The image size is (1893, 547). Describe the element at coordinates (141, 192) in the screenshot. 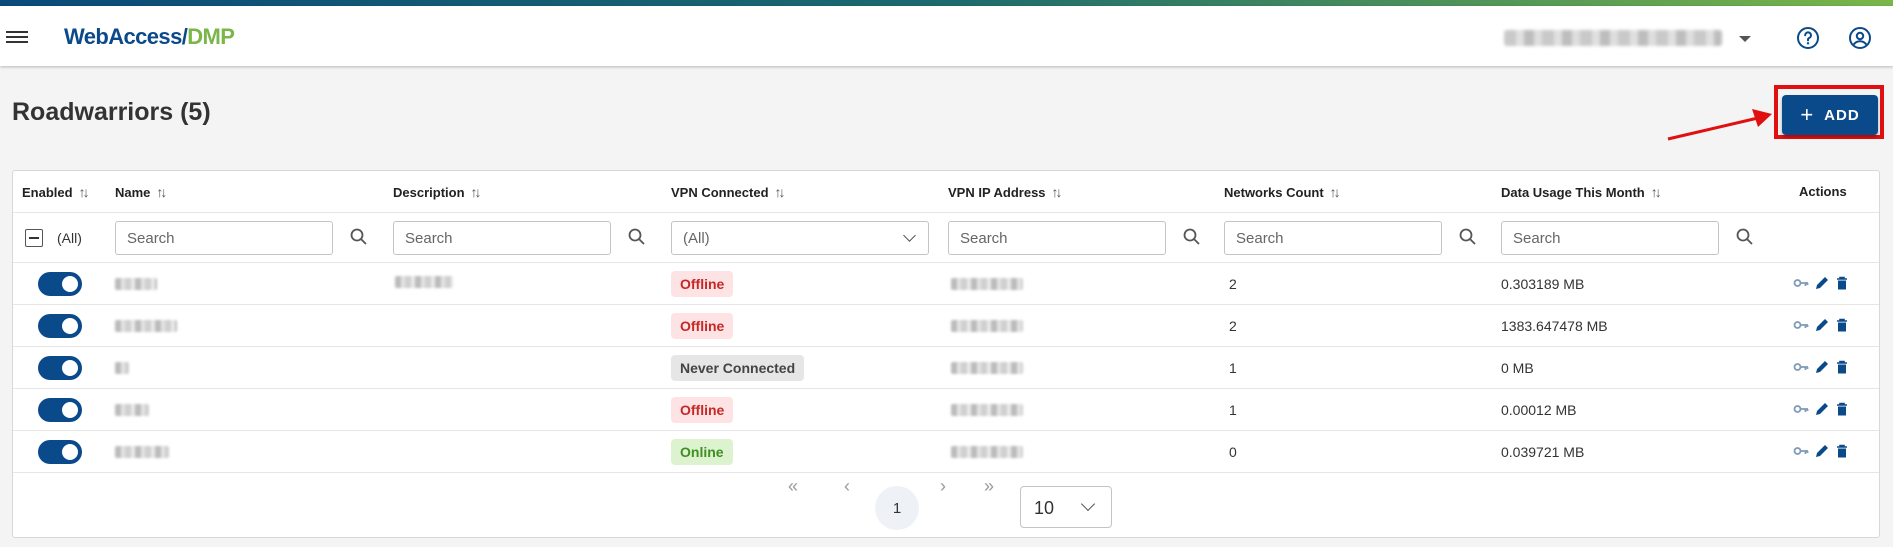

I see `column-header-name: Name ↑↓` at that location.